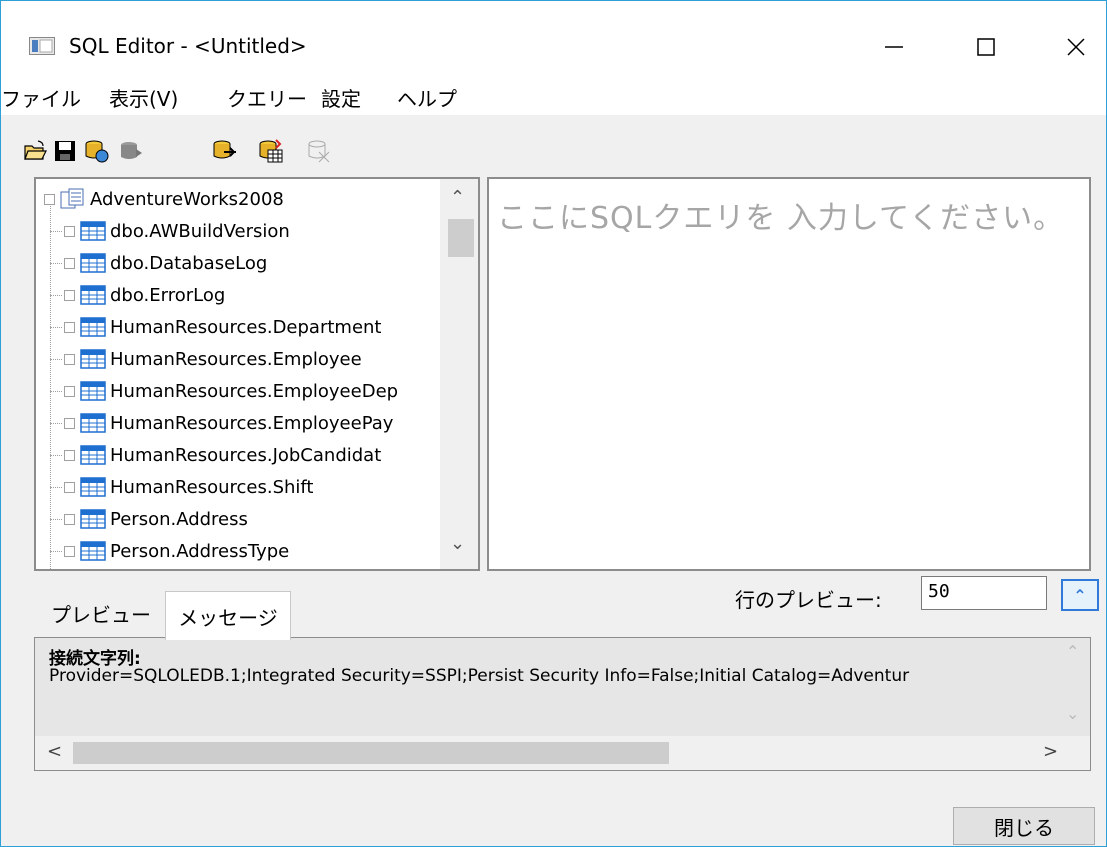  I want to click on app-icon, so click(42, 46).